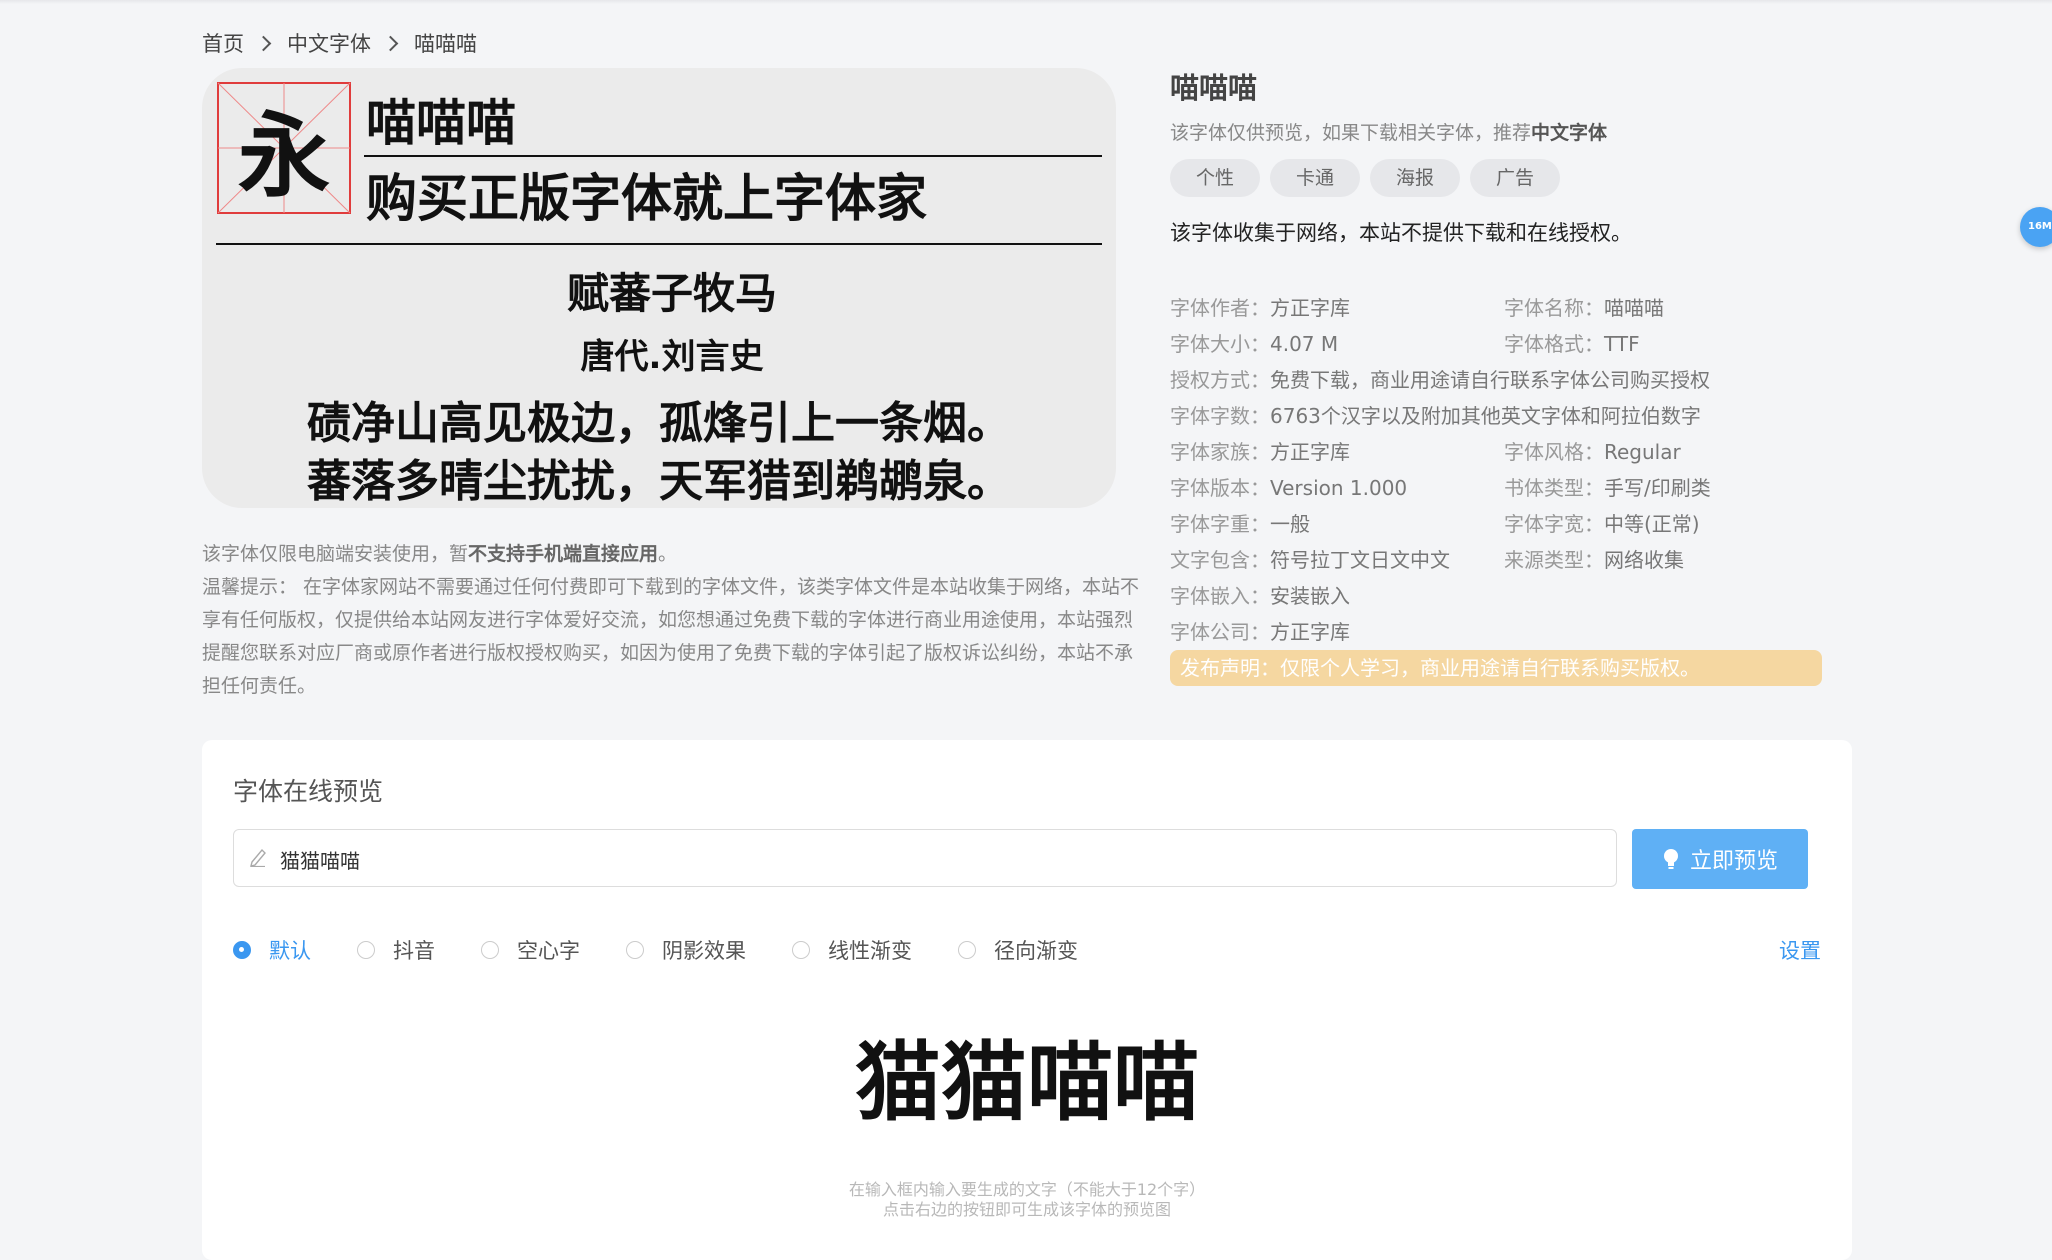 The image size is (2052, 1260). I want to click on meta-row: 授权方式：免费下载，商业用途请自行联系字体公司购买授权, so click(1440, 380).